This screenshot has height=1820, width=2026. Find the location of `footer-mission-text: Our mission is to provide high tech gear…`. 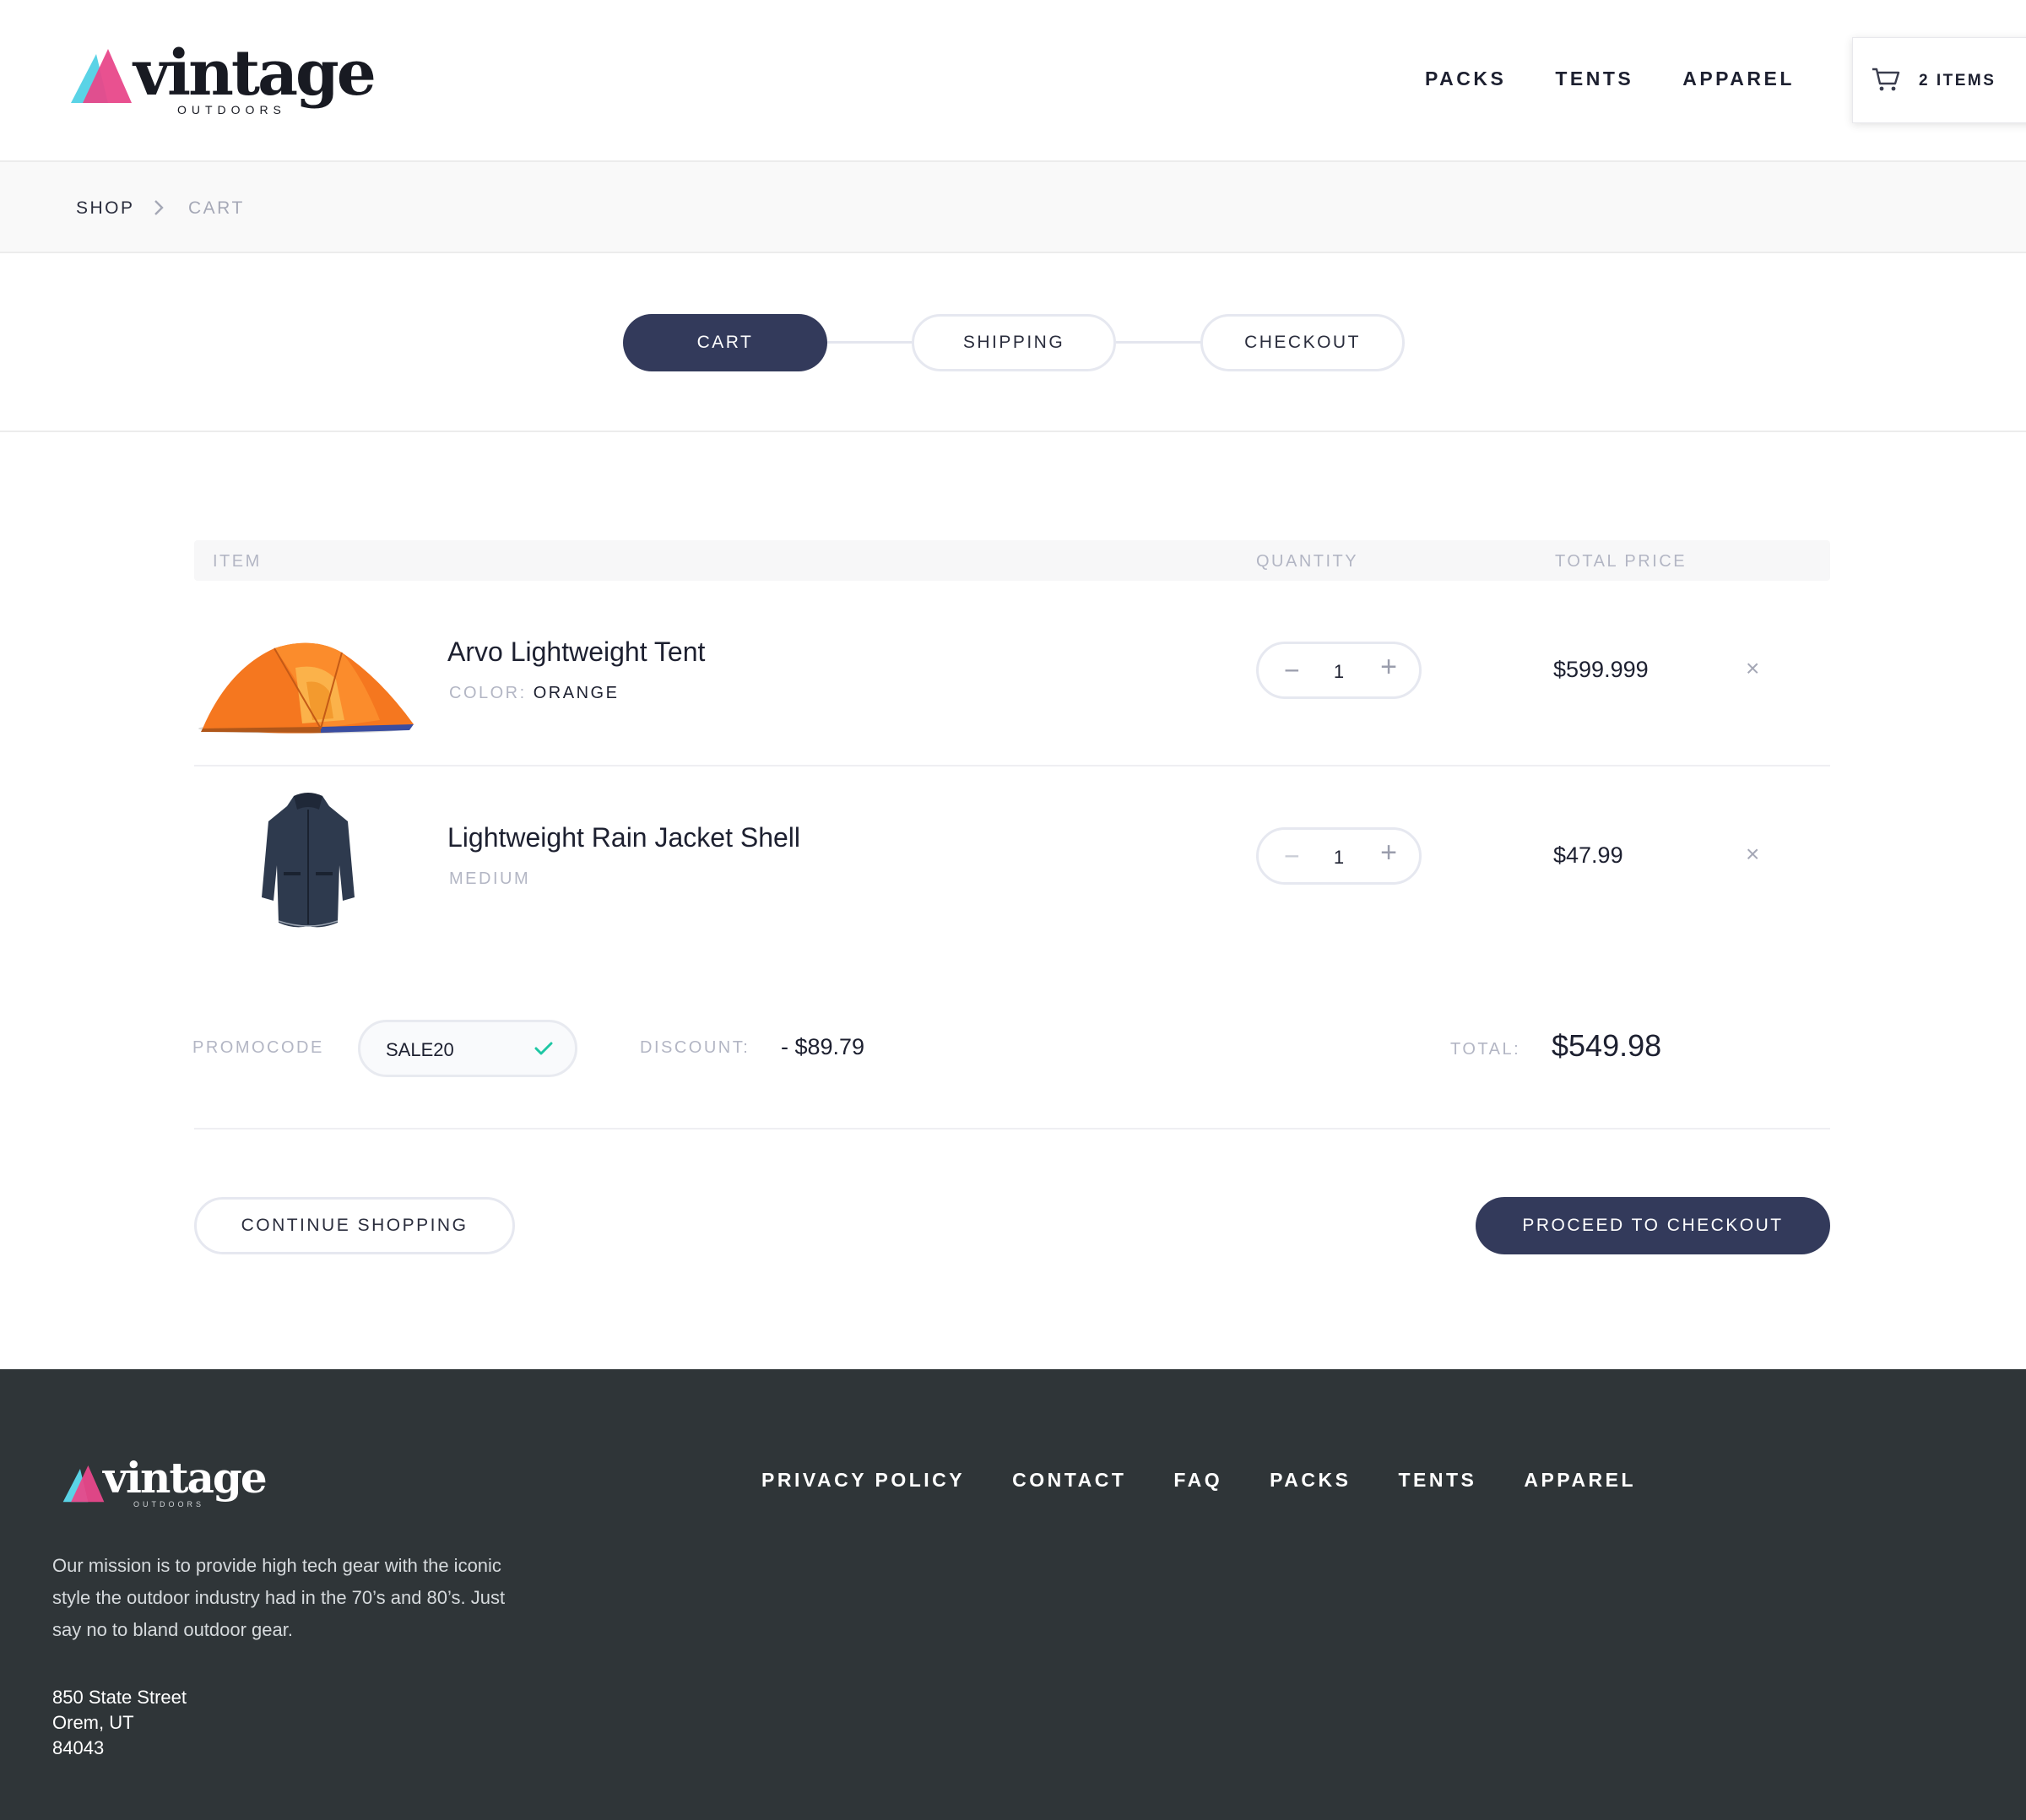

footer-mission-text: Our mission is to provide high tech gear… is located at coordinates (279, 1597).